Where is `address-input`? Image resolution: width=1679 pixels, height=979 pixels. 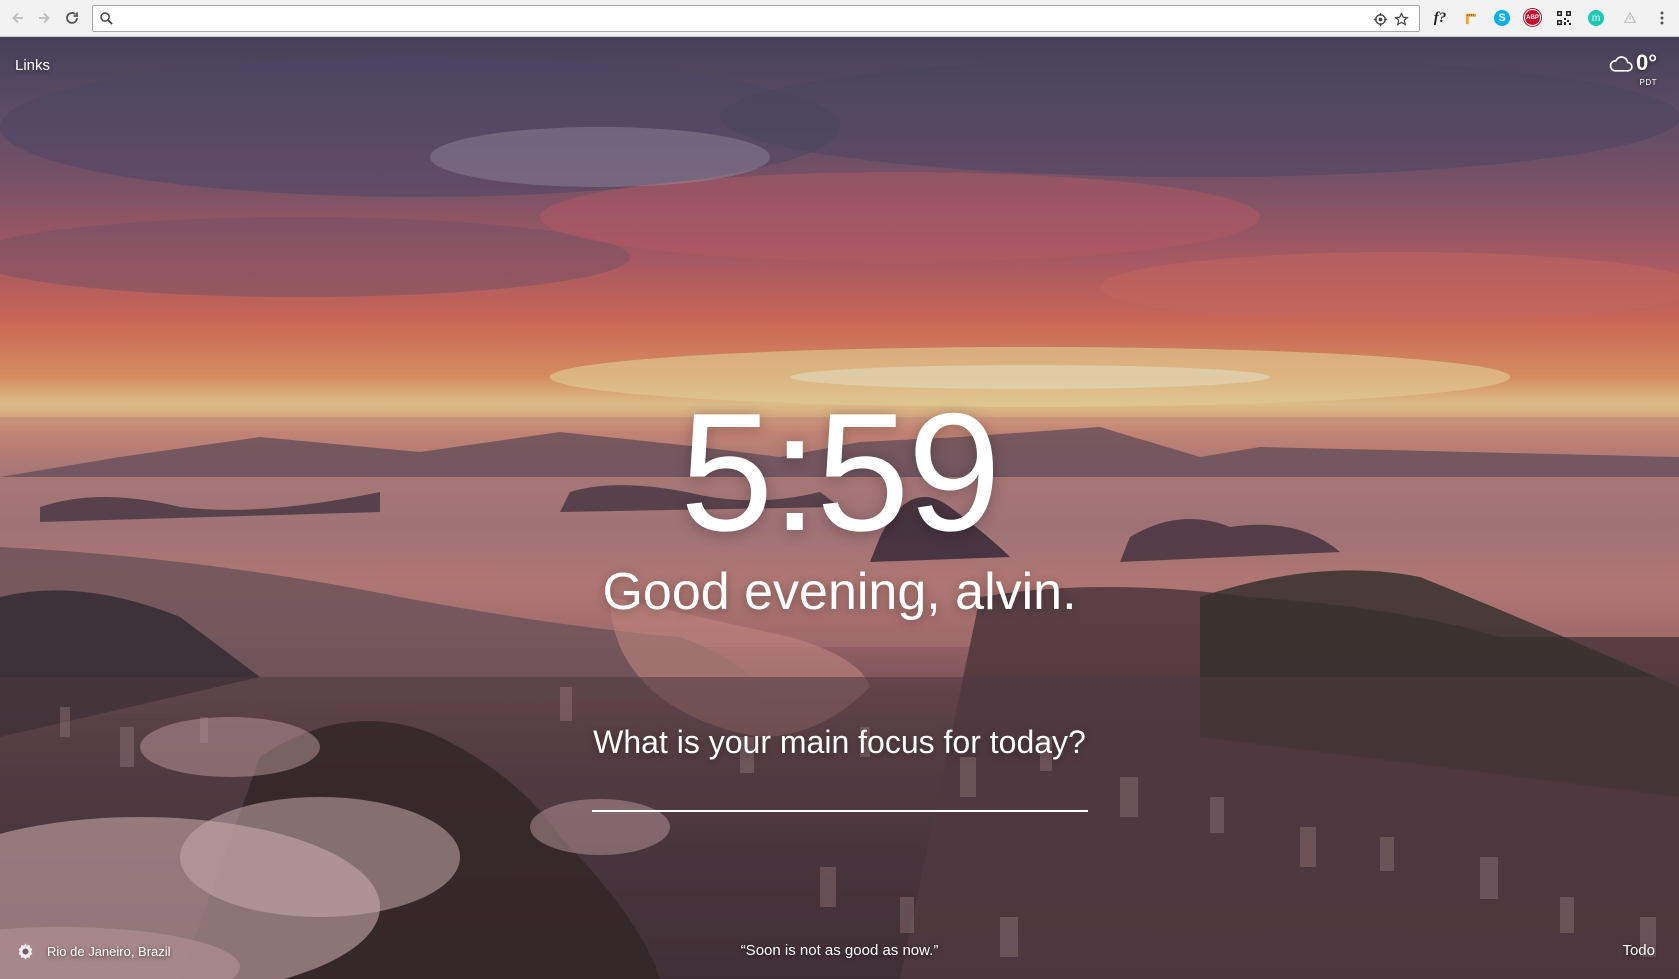
address-input is located at coordinates (739, 19).